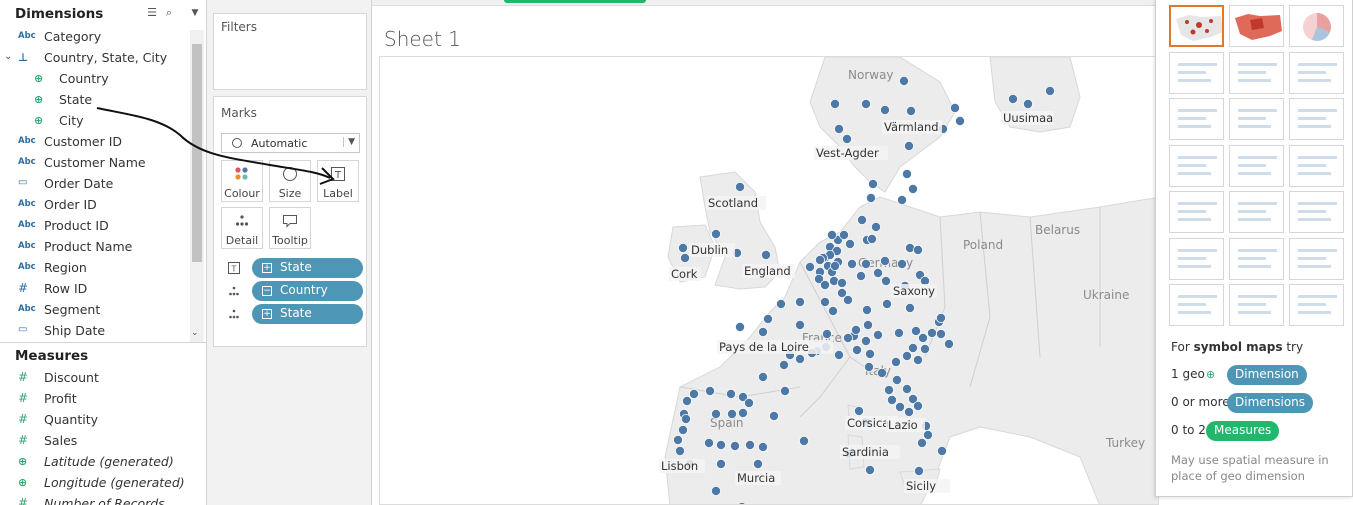  What do you see at coordinates (1316, 305) in the screenshot?
I see `packed-bubbles-thumbnail` at bounding box center [1316, 305].